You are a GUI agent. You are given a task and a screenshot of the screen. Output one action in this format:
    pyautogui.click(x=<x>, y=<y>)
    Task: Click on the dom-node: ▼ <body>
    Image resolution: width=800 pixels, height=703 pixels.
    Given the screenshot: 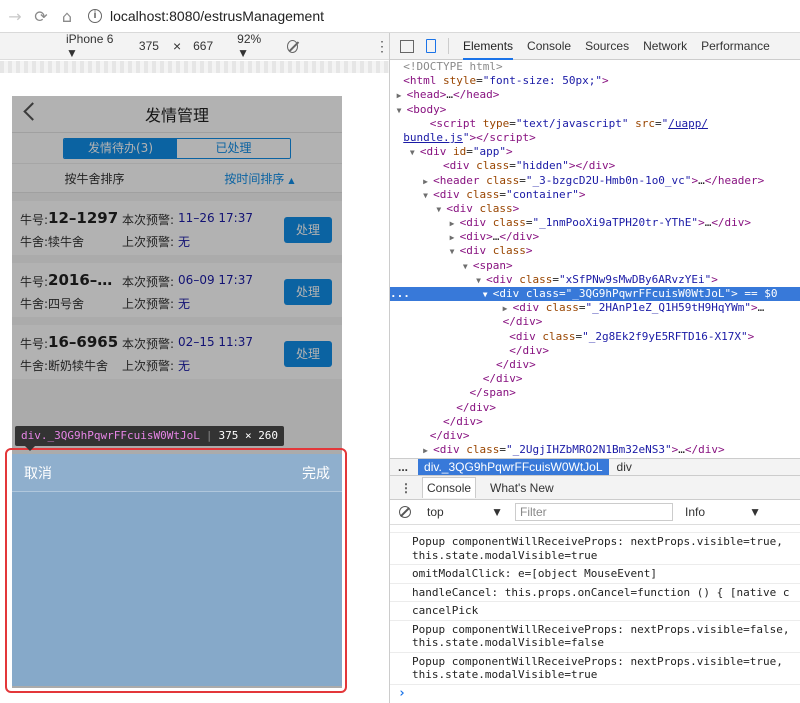 What is the action you would take?
    pyautogui.click(x=595, y=110)
    